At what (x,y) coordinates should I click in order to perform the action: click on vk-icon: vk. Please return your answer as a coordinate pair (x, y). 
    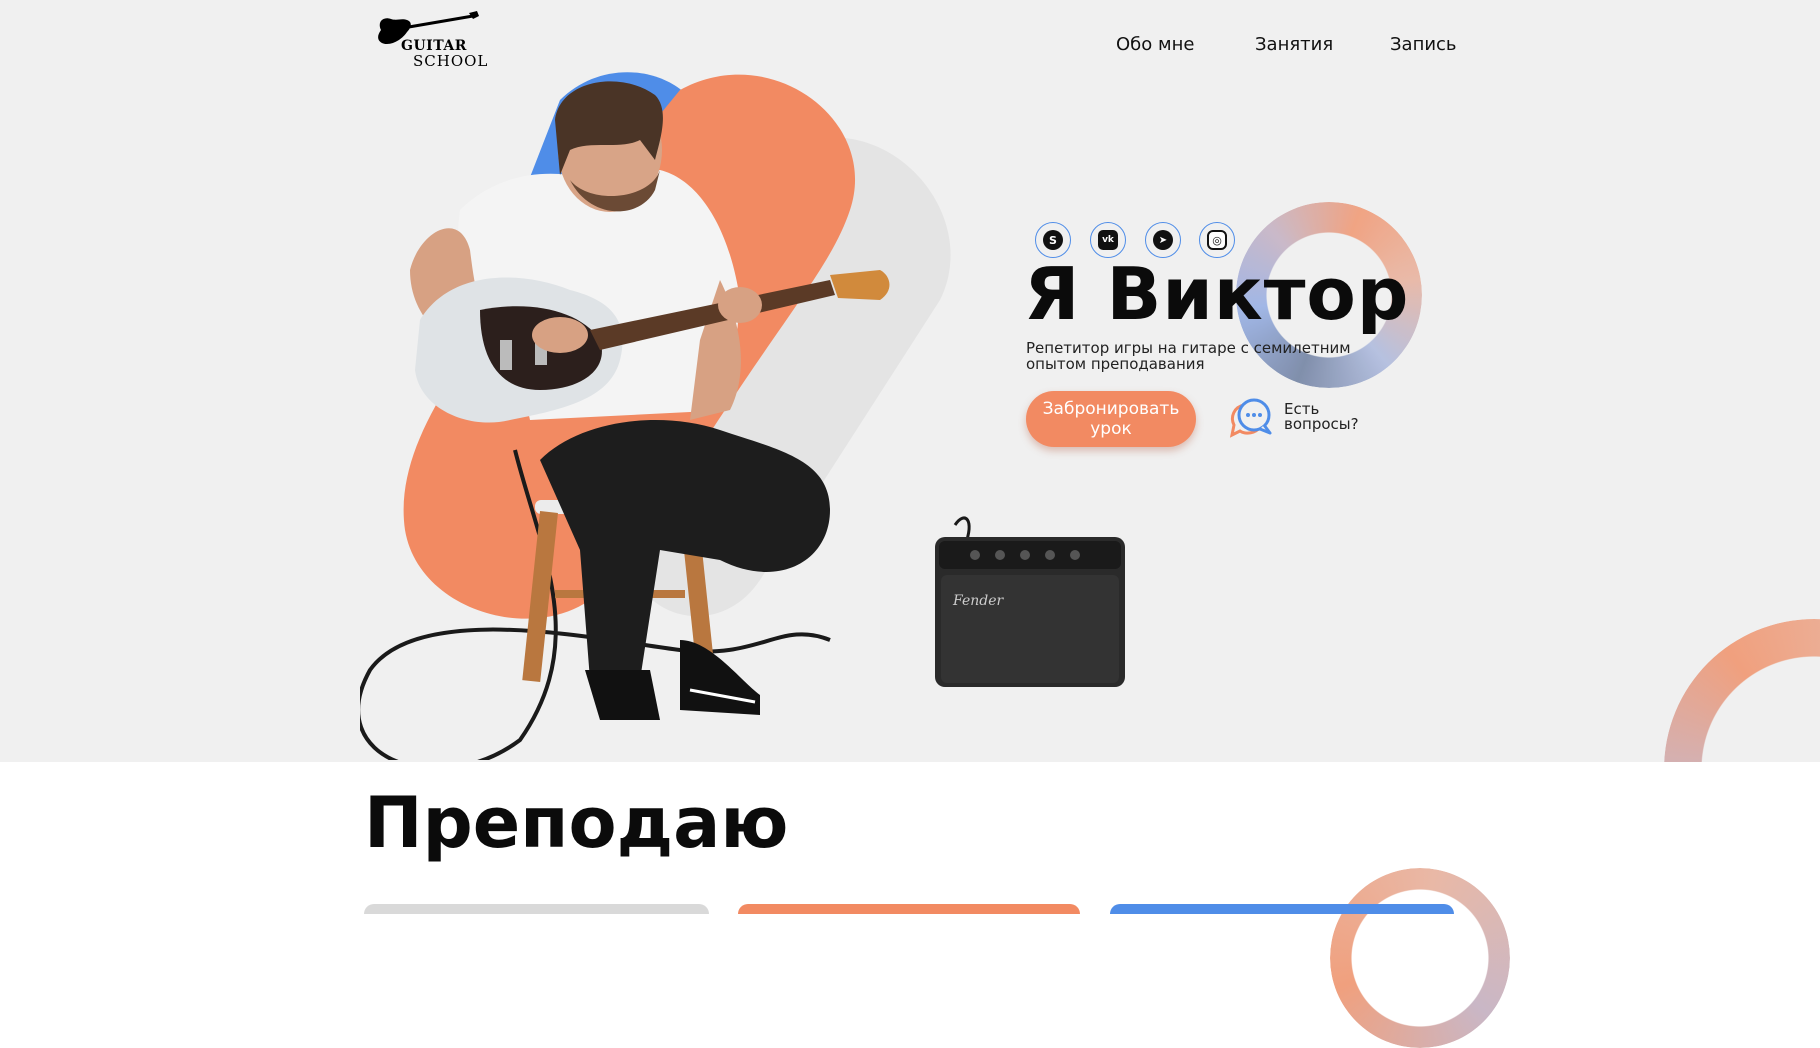
    Looking at the image, I should click on (1108, 240).